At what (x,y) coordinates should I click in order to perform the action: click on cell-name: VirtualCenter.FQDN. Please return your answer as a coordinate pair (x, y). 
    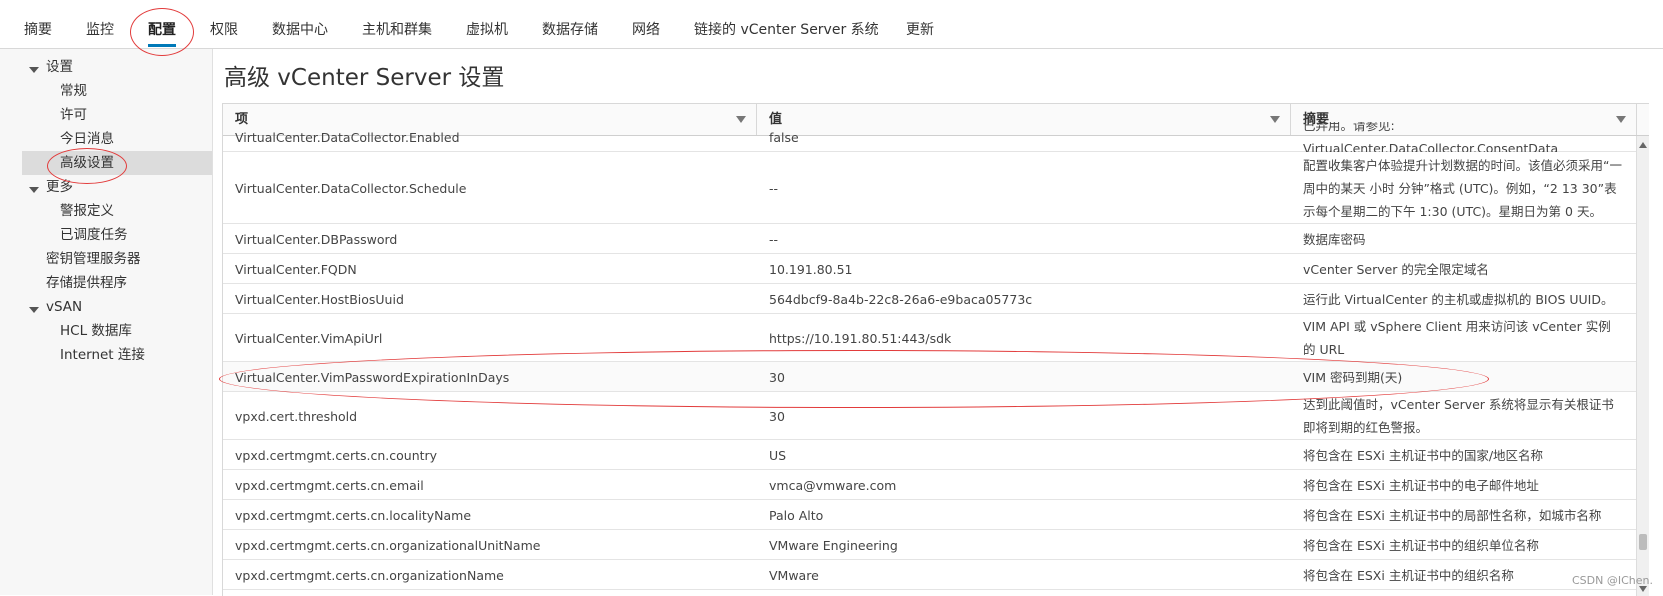
    Looking at the image, I should click on (296, 269).